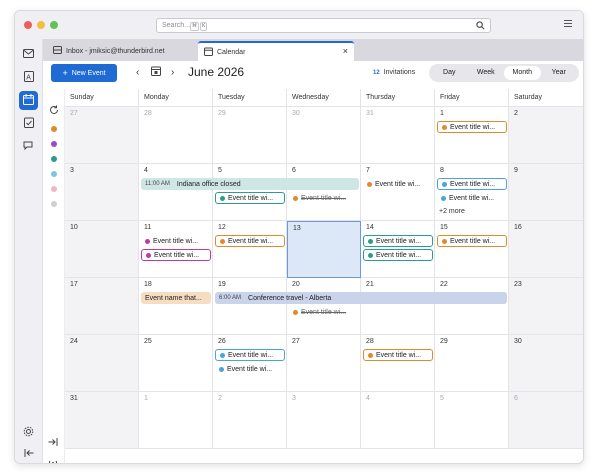 The height and width of the screenshot is (476, 600). What do you see at coordinates (102, 306) in the screenshot?
I see `day-cell: 17` at bounding box center [102, 306].